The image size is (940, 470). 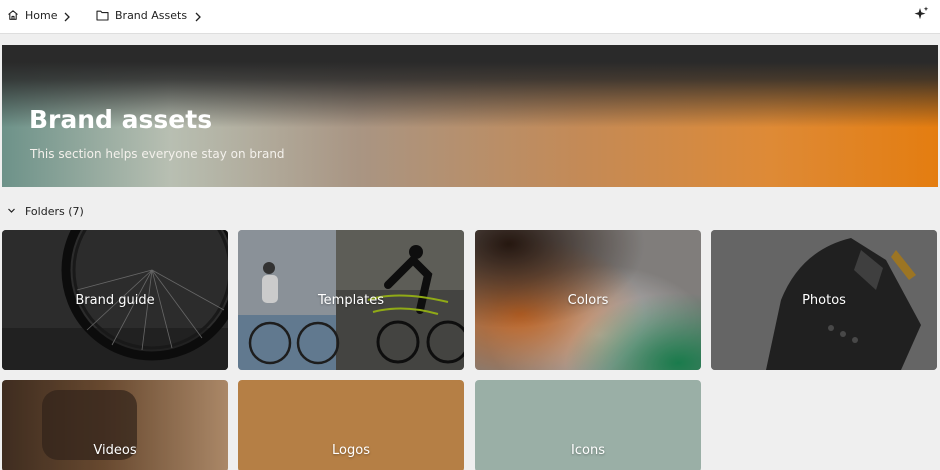 What do you see at coordinates (13, 15) in the screenshot?
I see `home-icon` at bounding box center [13, 15].